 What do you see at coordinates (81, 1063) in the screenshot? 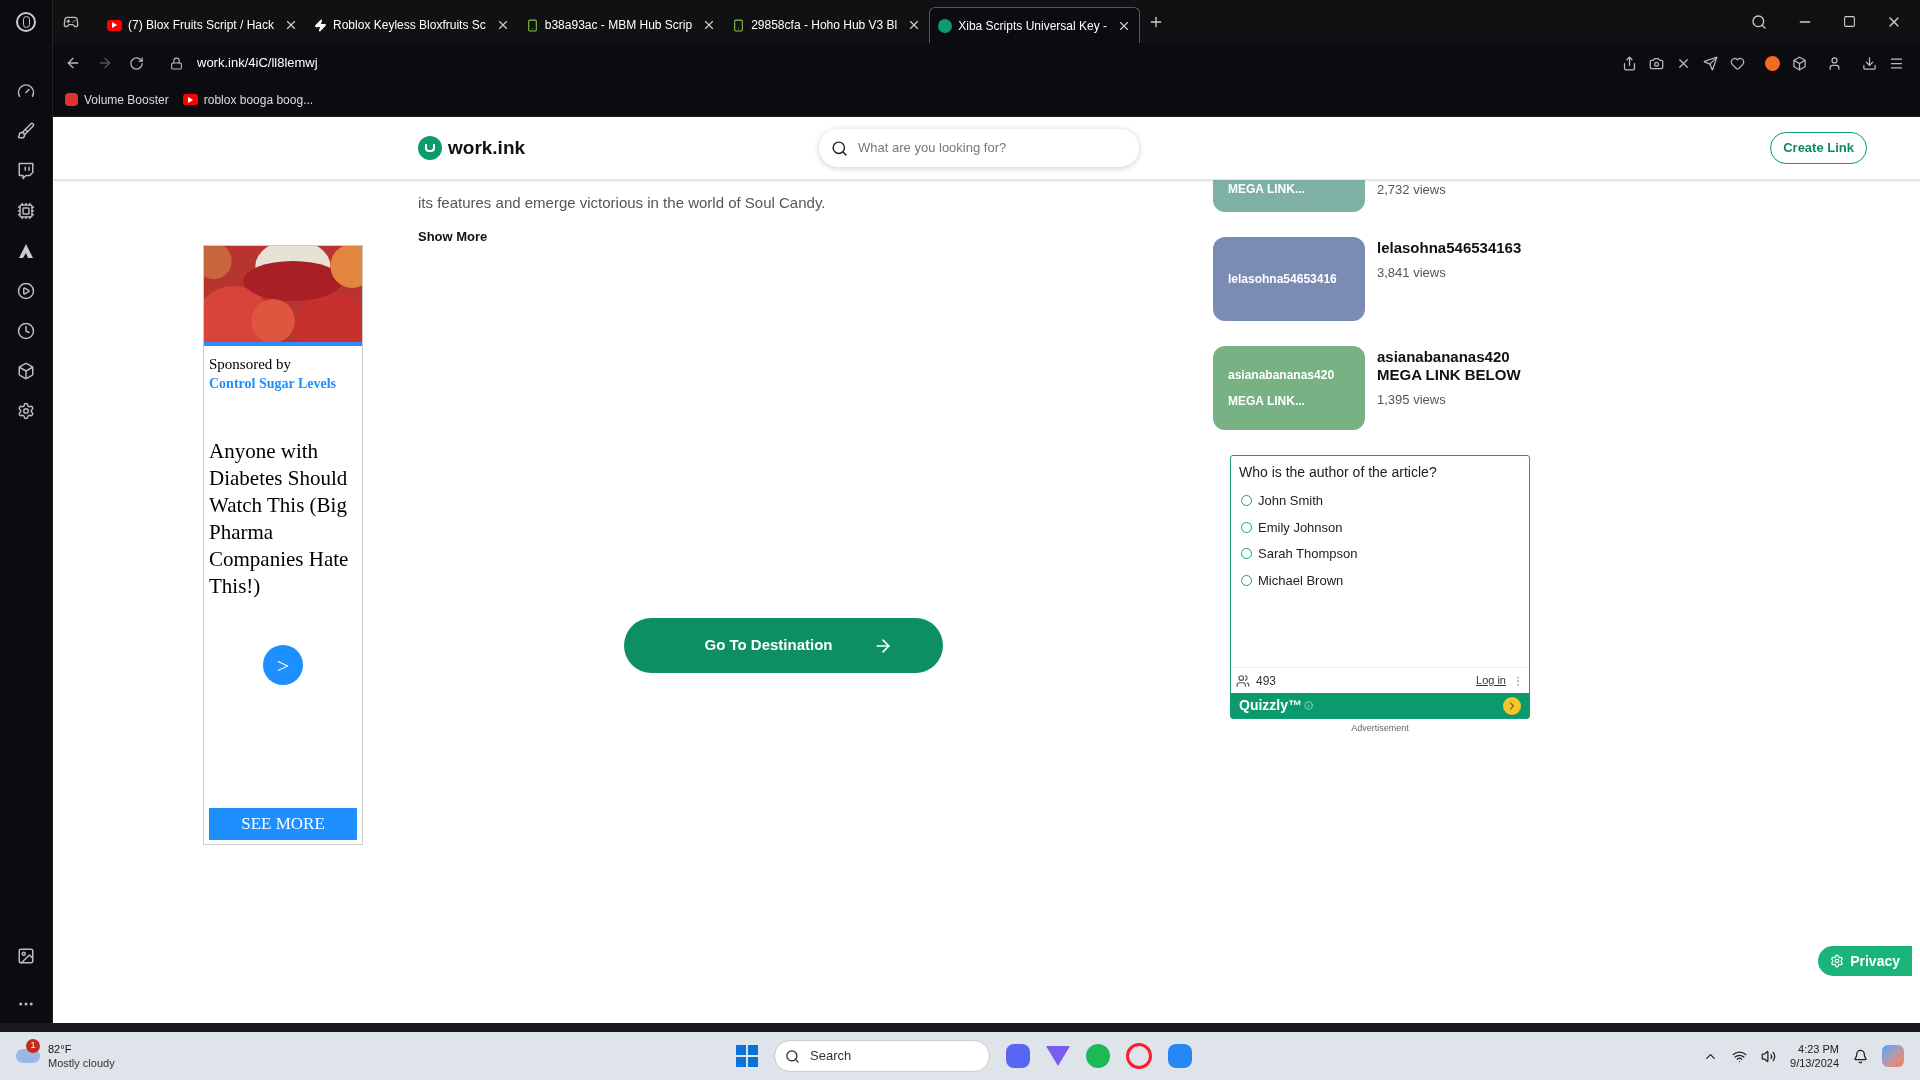
I see `weather-text: Mostly cloudy` at bounding box center [81, 1063].